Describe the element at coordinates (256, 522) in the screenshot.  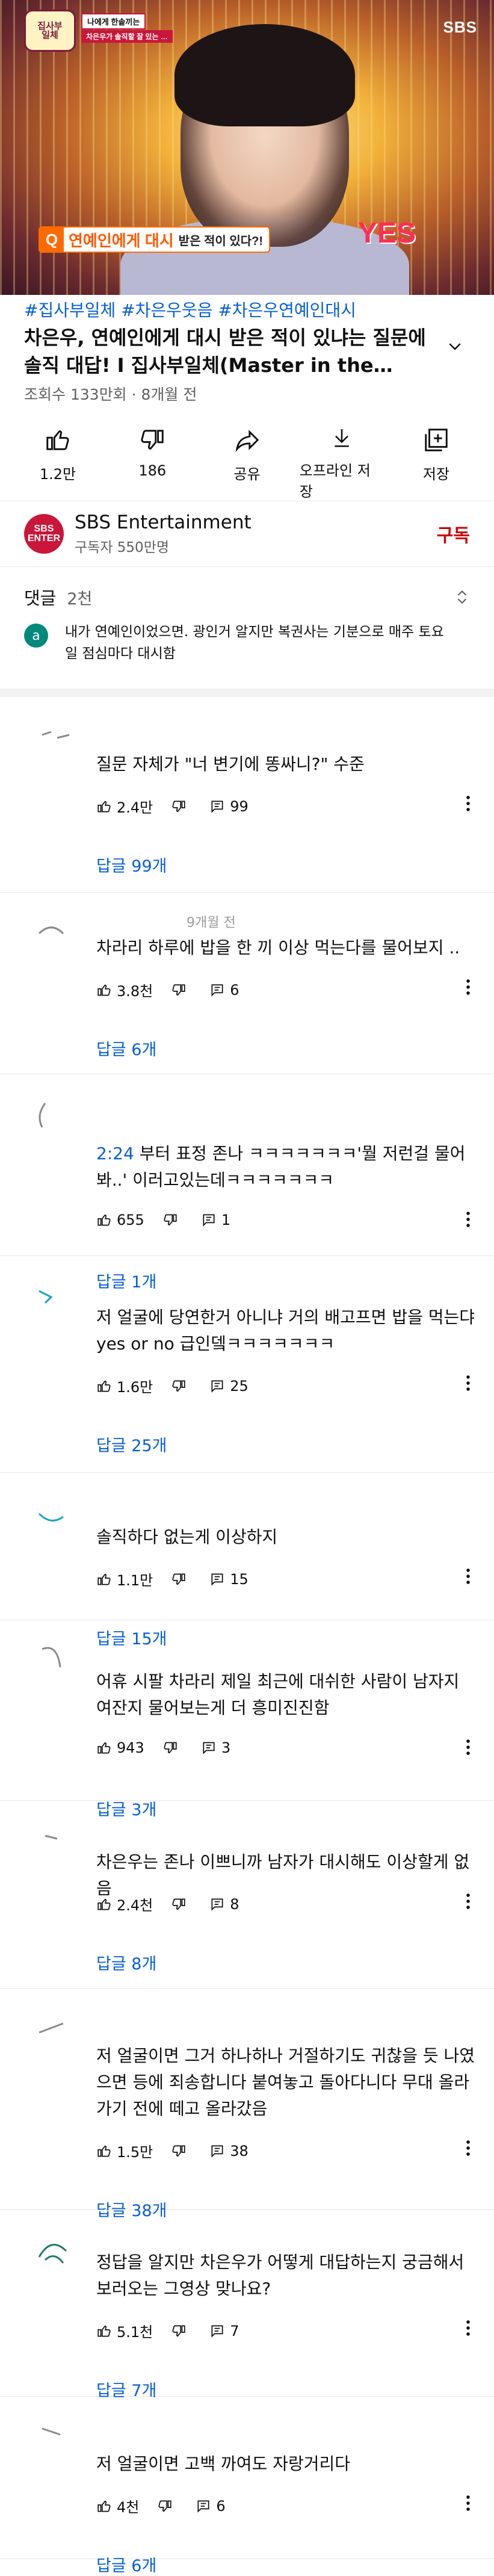
I see `channel-name: SBS Entertainment` at that location.